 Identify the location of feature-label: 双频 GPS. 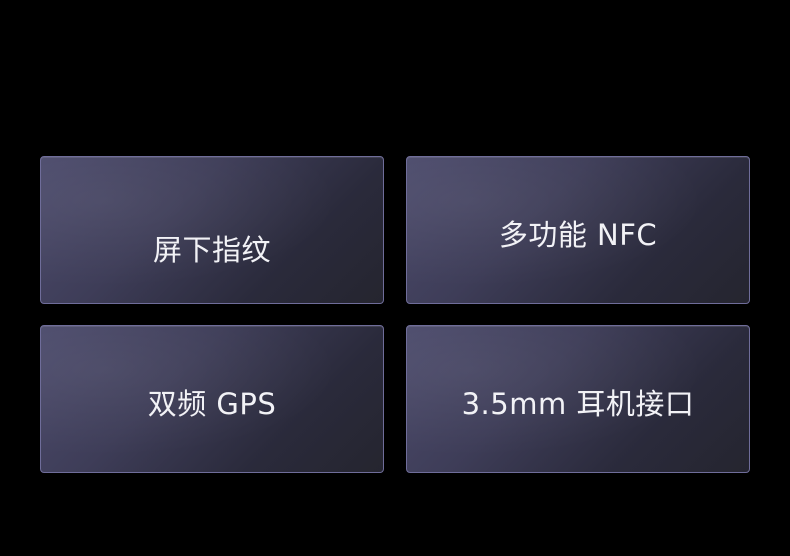
(212, 404).